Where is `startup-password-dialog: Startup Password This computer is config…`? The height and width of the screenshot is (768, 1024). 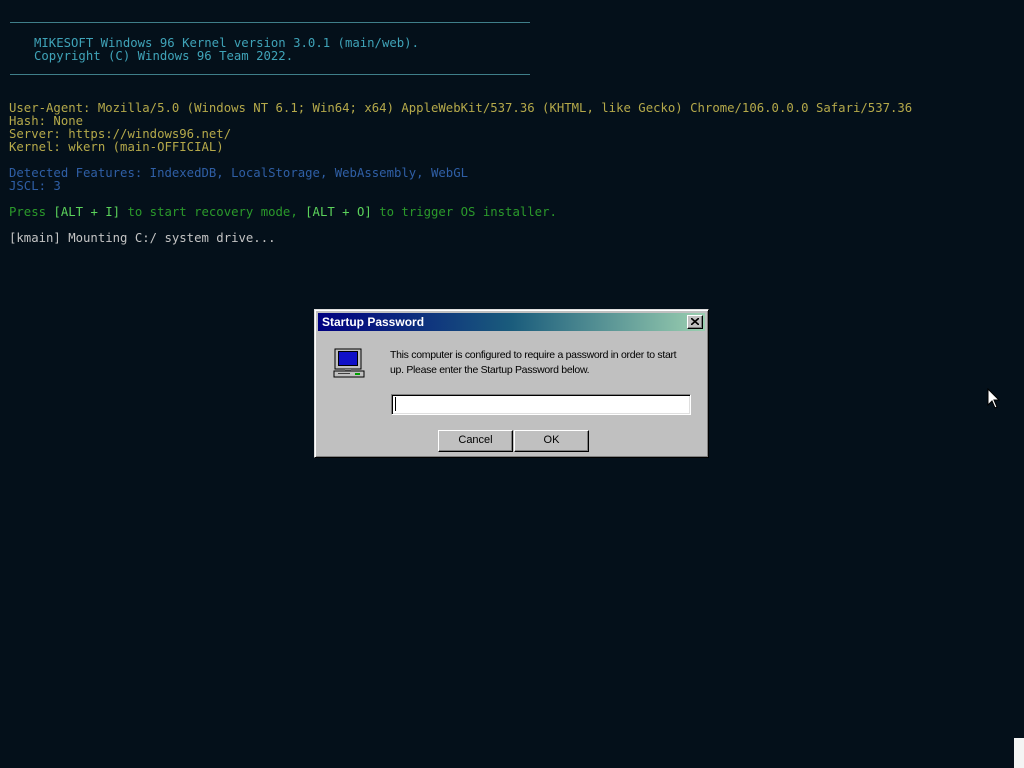
startup-password-dialog: Startup Password This computer is config… is located at coordinates (511, 383).